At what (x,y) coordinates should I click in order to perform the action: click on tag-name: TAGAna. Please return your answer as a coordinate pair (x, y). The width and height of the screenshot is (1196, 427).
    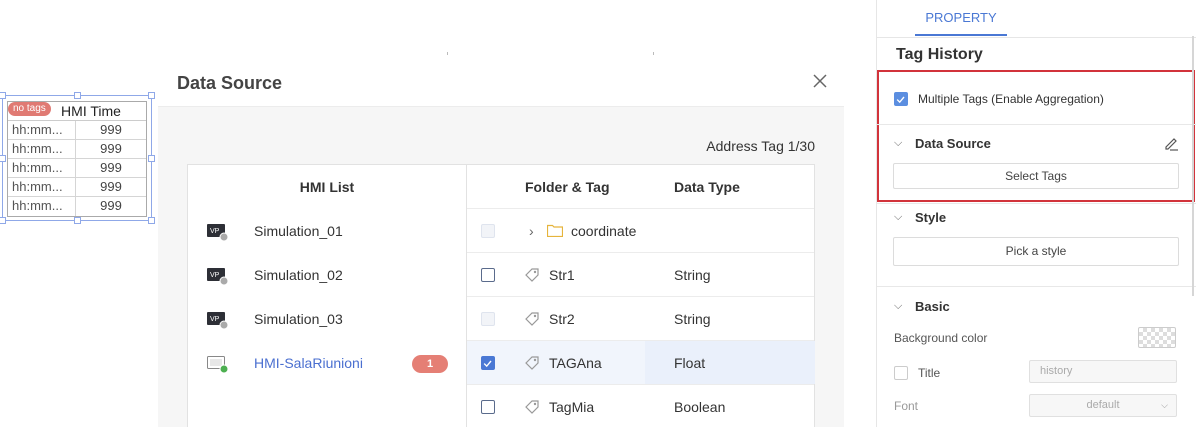
    Looking at the image, I should click on (575, 363).